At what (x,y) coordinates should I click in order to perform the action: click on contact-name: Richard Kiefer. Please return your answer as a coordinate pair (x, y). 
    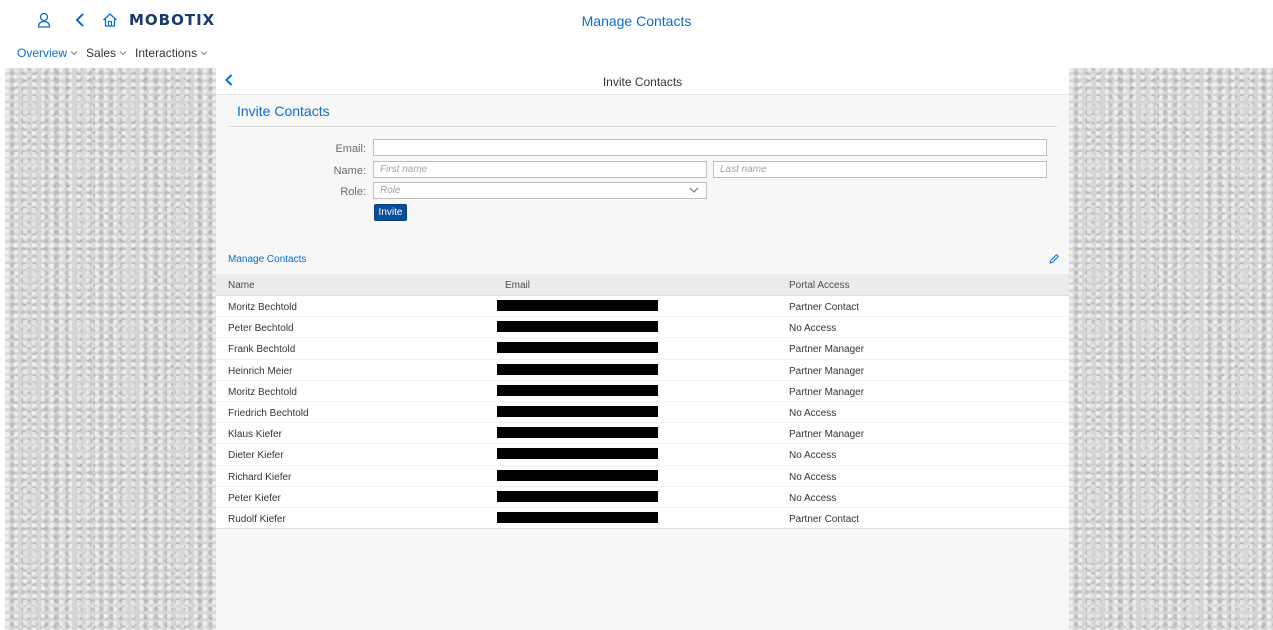
    Looking at the image, I should click on (260, 477).